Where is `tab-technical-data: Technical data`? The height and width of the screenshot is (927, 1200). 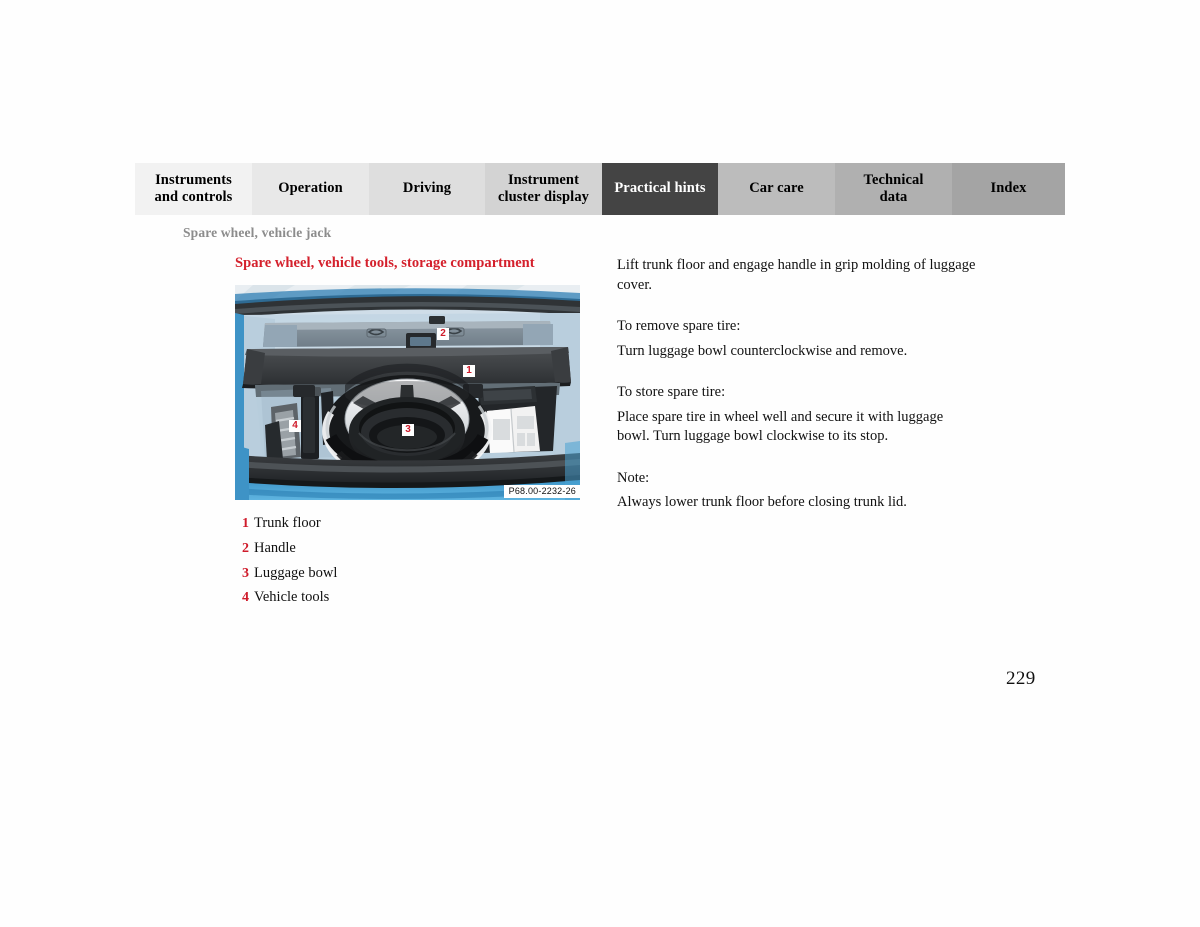
tab-technical-data: Technical data is located at coordinates (893, 189).